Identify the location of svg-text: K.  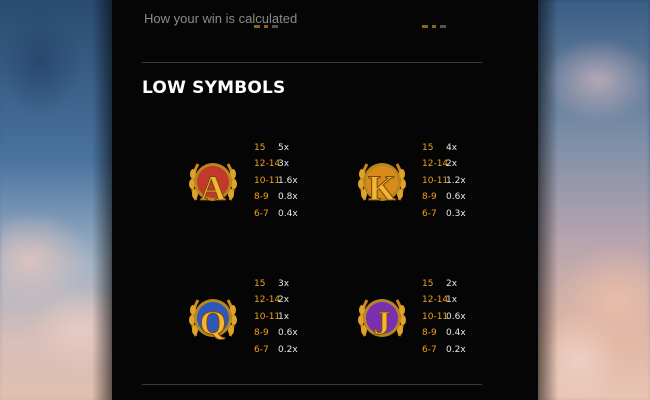
(382, 188).